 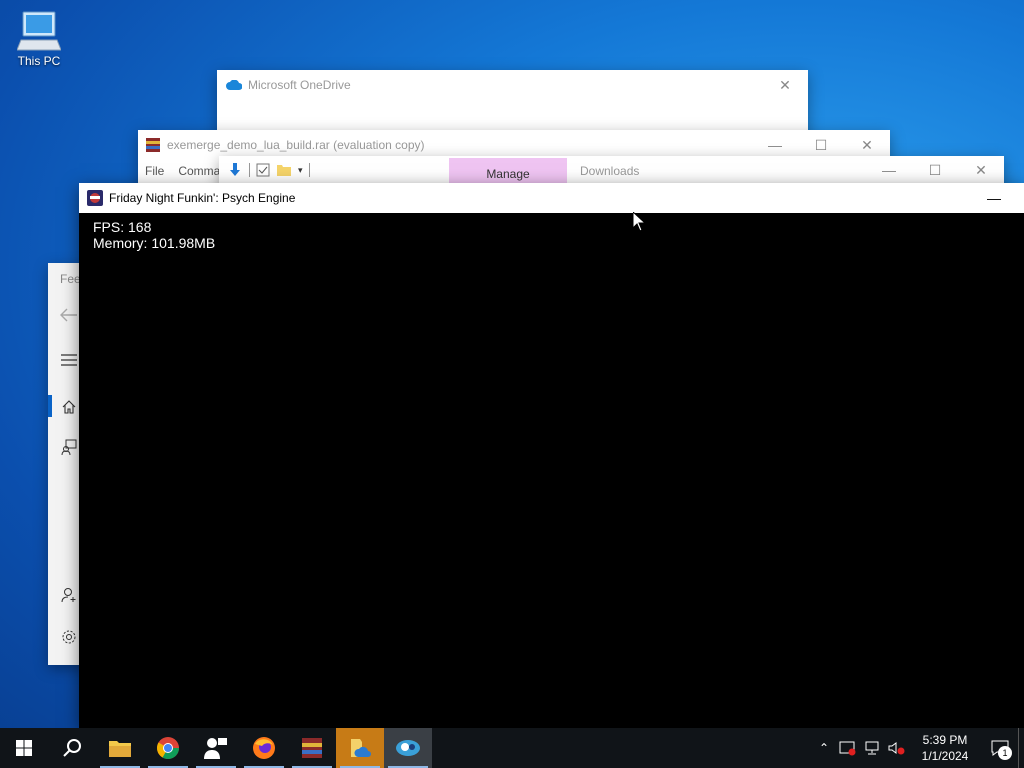 I want to click on file-explorer-icon, so click(x=120, y=749).